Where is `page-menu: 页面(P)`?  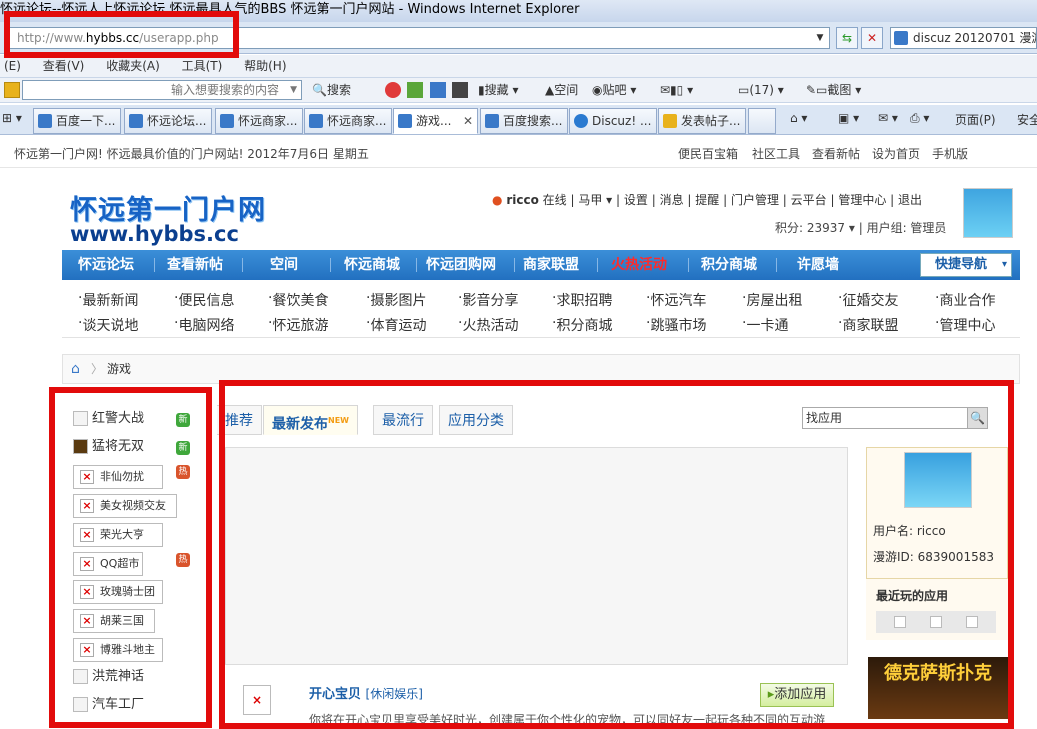 page-menu: 页面(P) is located at coordinates (975, 119).